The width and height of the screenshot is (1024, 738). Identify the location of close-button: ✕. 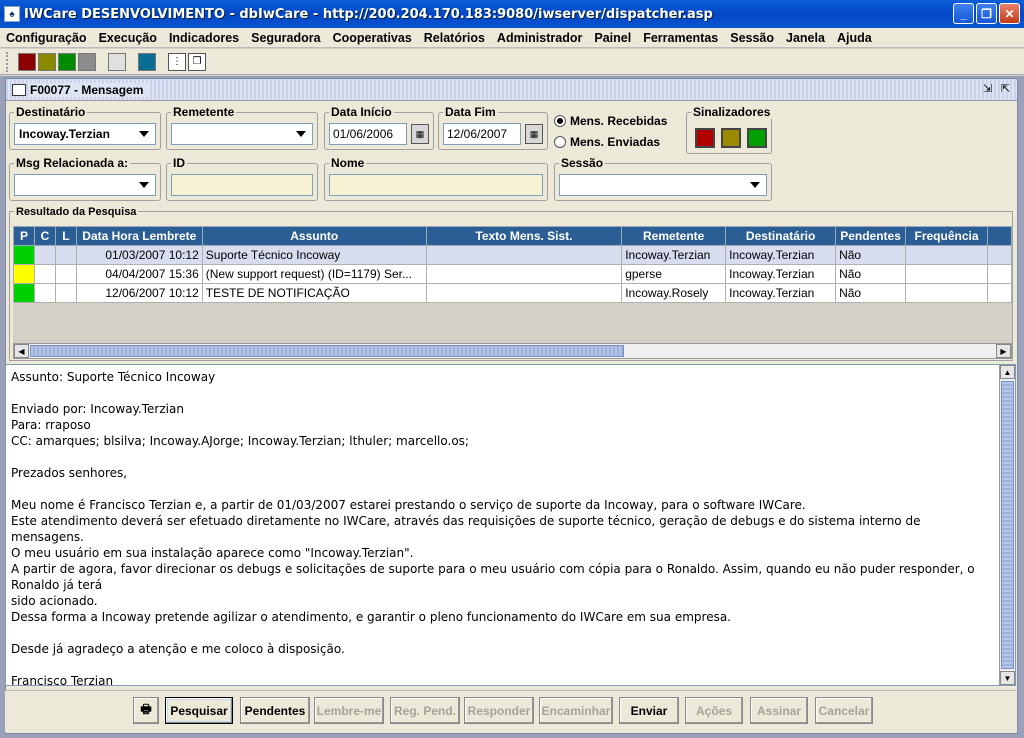
(1009, 13).